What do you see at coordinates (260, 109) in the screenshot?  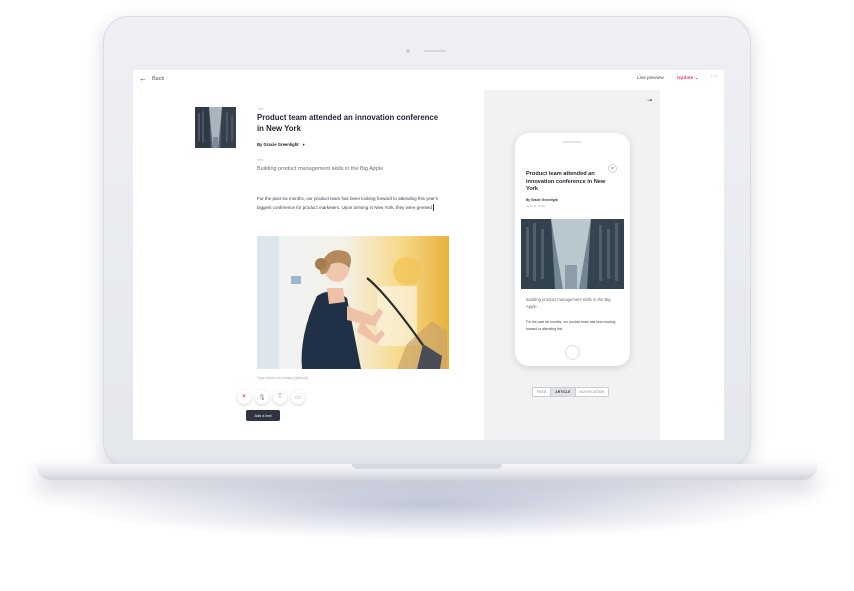 I see `title-field-label: Title` at bounding box center [260, 109].